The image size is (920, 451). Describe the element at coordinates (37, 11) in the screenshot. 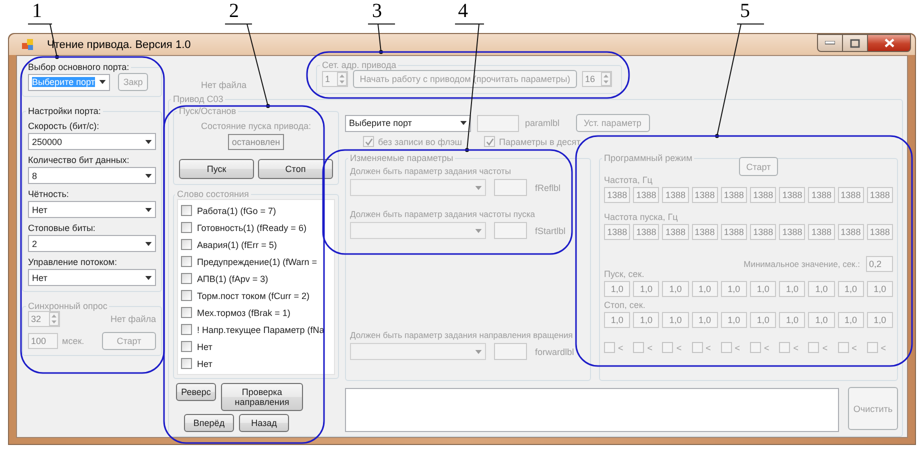

I see `callout-number: 1` at that location.